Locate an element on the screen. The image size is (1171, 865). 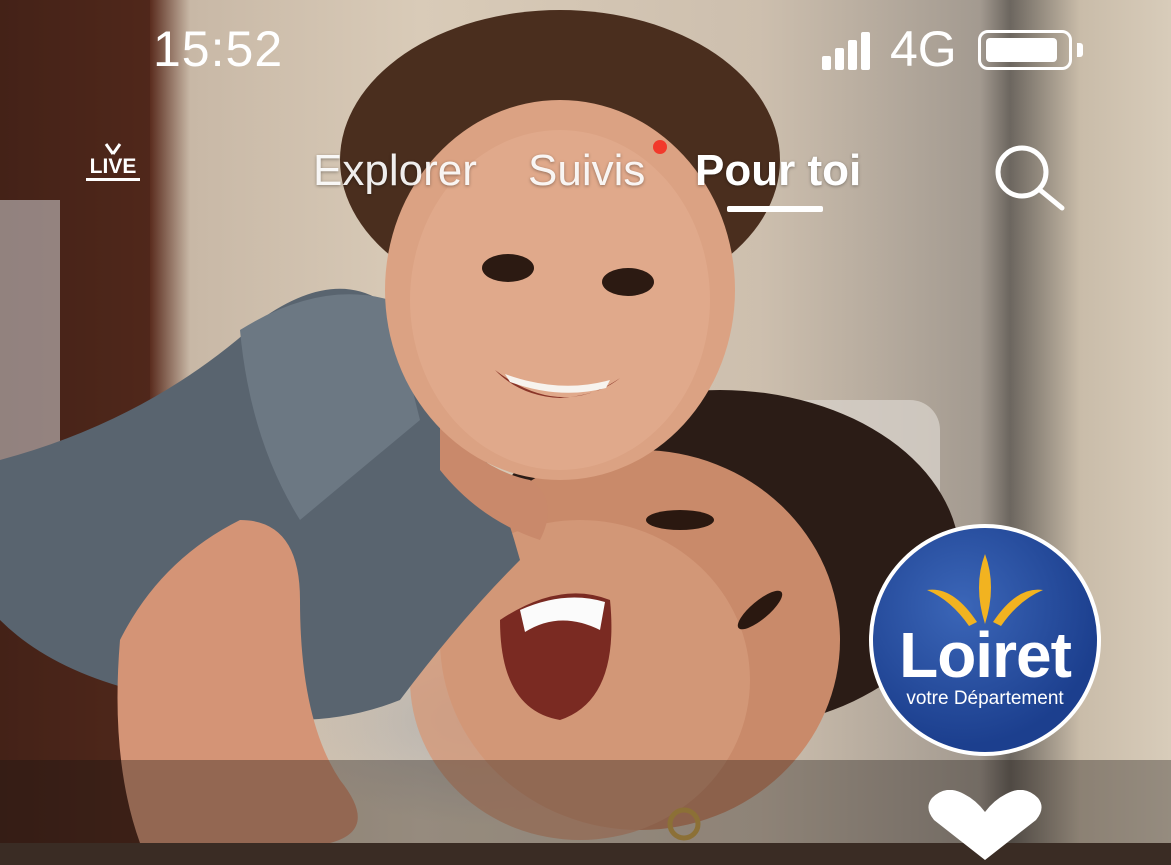
live-label: LIVE is located at coordinates (113, 168).